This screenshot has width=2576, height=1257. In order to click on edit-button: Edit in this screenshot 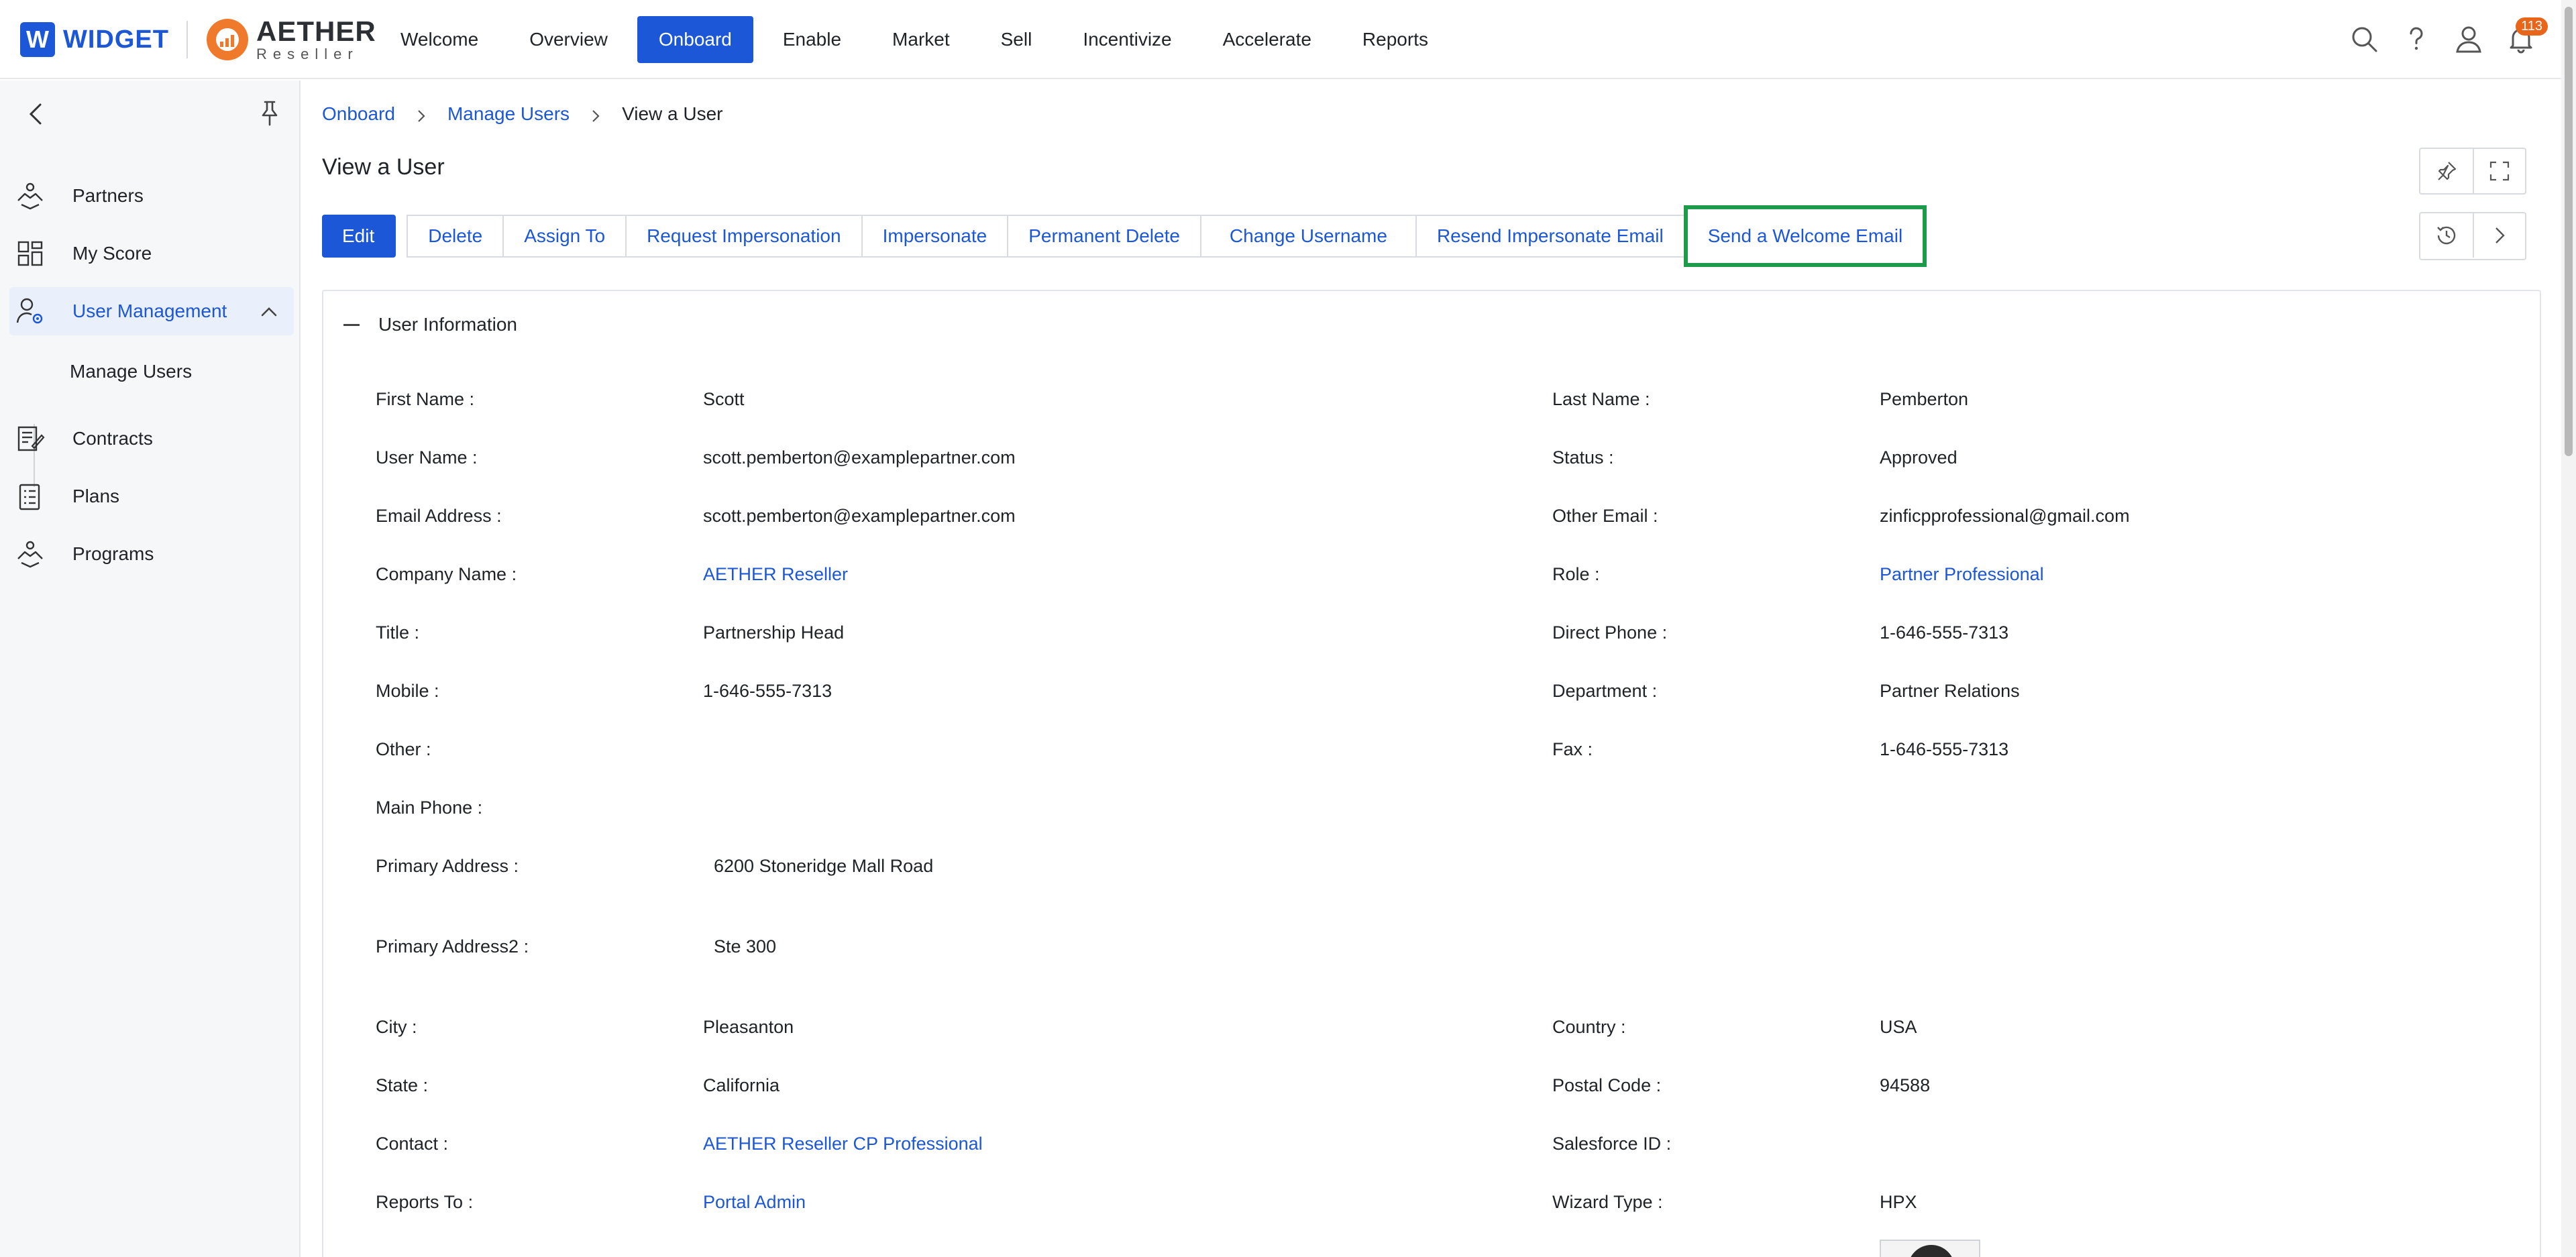, I will do `click(359, 236)`.